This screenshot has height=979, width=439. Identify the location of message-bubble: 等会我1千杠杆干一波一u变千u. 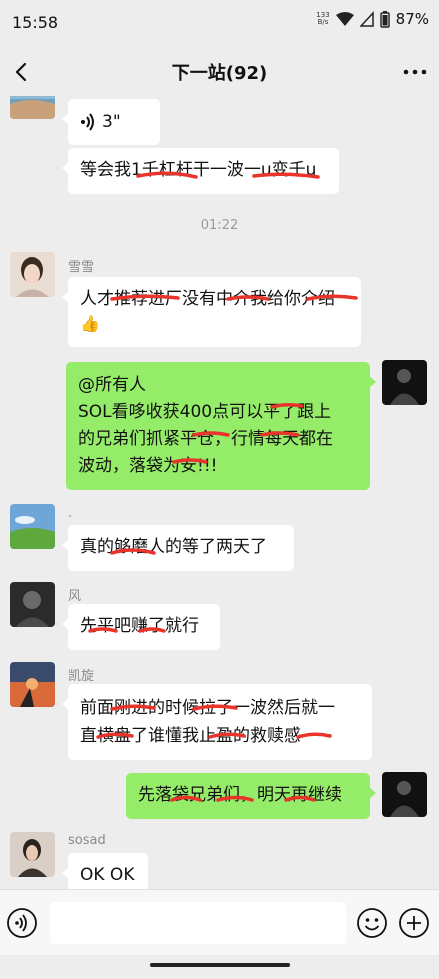
(200, 171).